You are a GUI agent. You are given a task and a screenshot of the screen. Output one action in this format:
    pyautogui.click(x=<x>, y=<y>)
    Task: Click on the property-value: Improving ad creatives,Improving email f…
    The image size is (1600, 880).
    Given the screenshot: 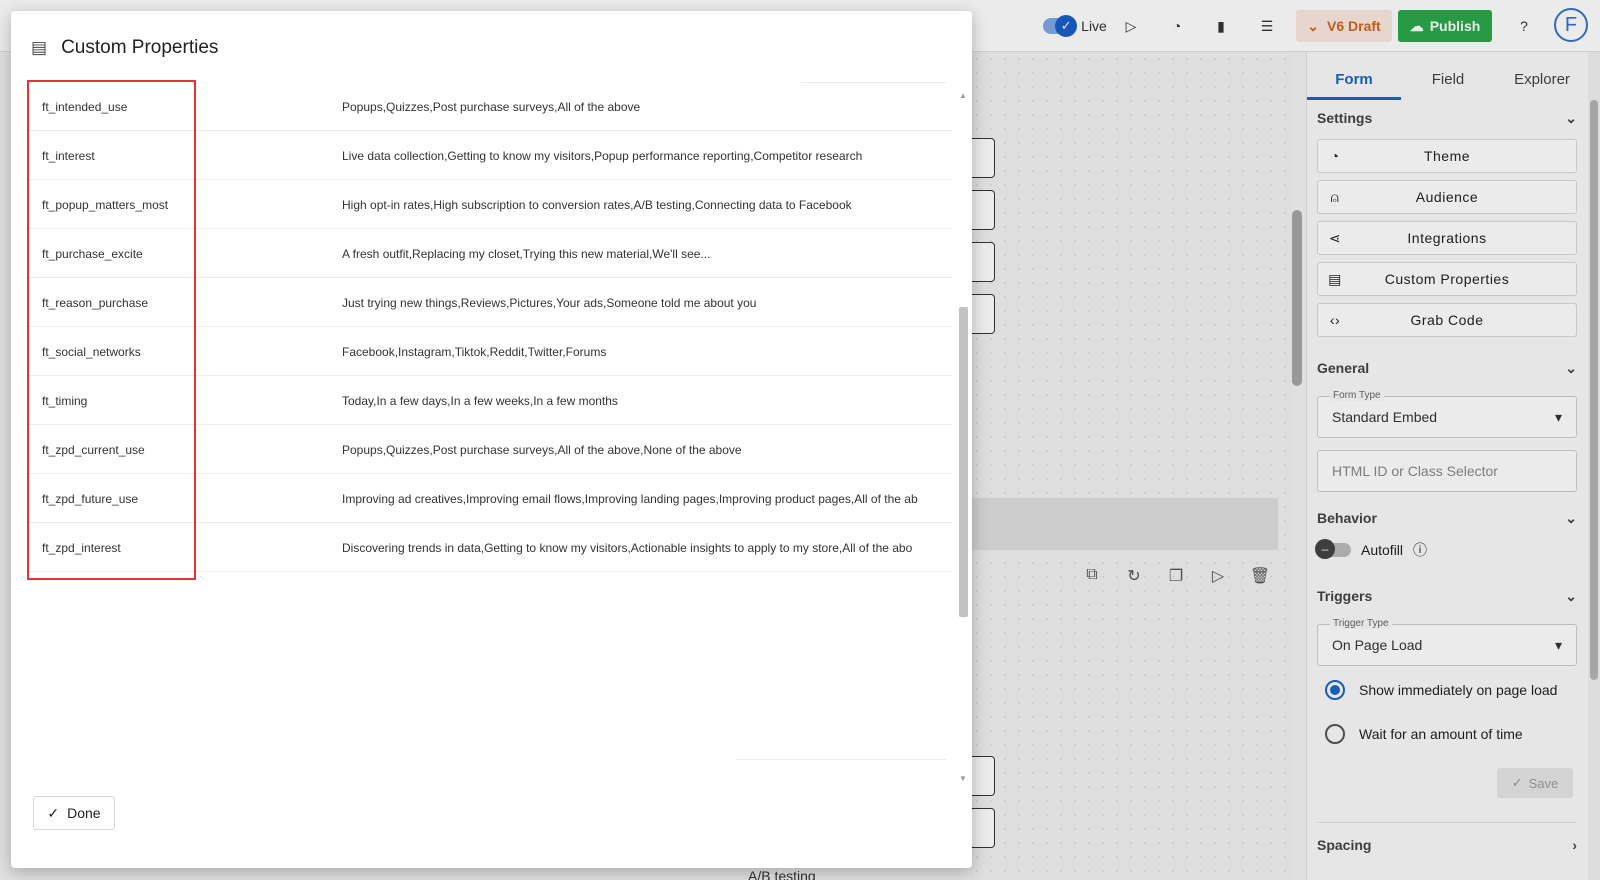 What is the action you would take?
    pyautogui.click(x=630, y=499)
    